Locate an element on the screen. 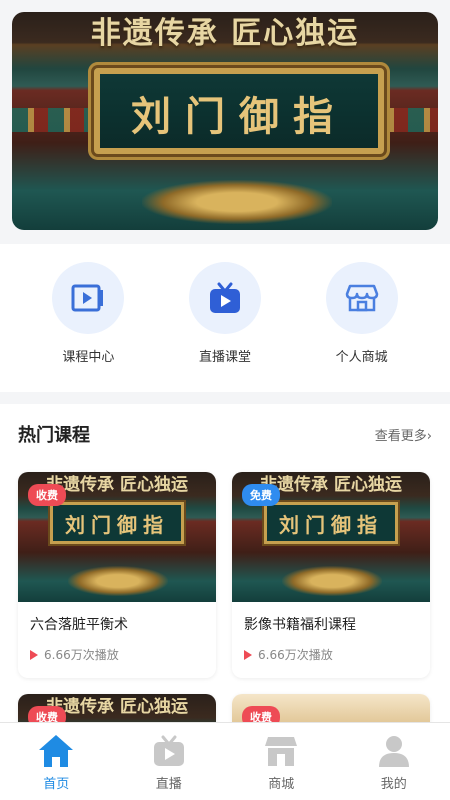 The image size is (450, 800). tab-label: 首页 is located at coordinates (56, 784).